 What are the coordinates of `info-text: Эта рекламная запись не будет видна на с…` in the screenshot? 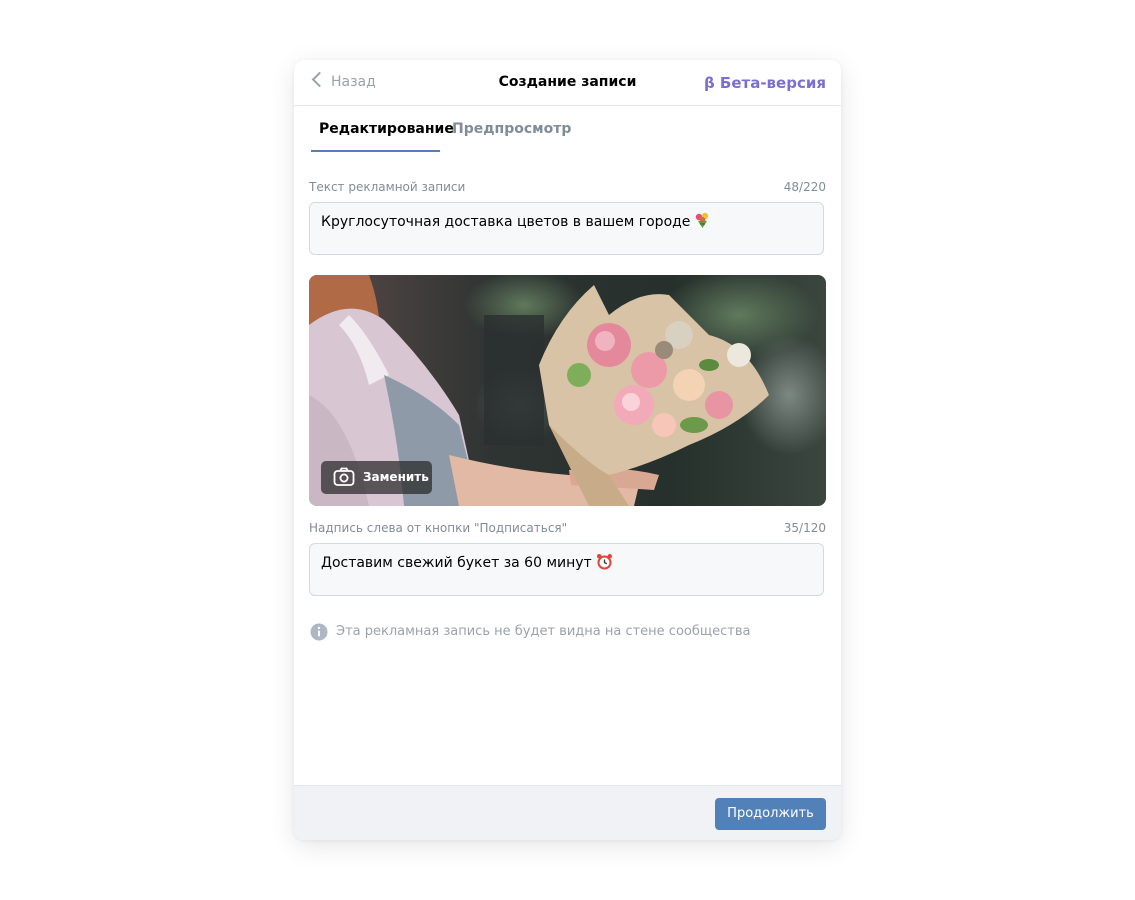 It's located at (543, 631).